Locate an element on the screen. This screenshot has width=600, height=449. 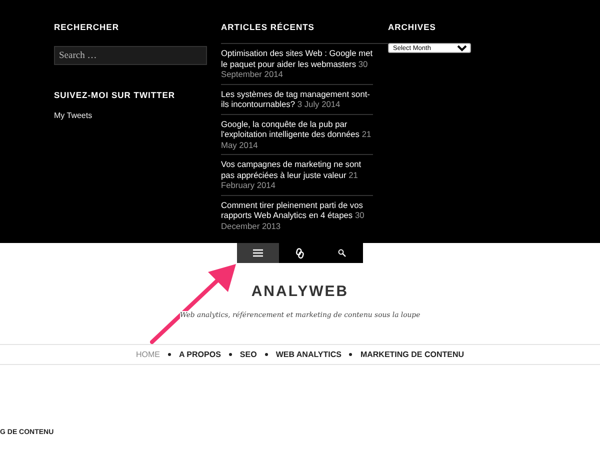
chain-link-icon is located at coordinates (300, 253).